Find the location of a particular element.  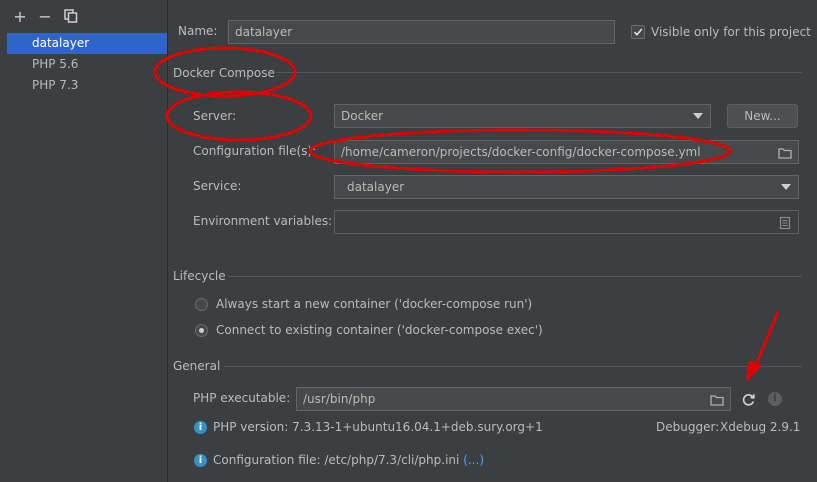

name-input: datalayer is located at coordinates (421, 32).